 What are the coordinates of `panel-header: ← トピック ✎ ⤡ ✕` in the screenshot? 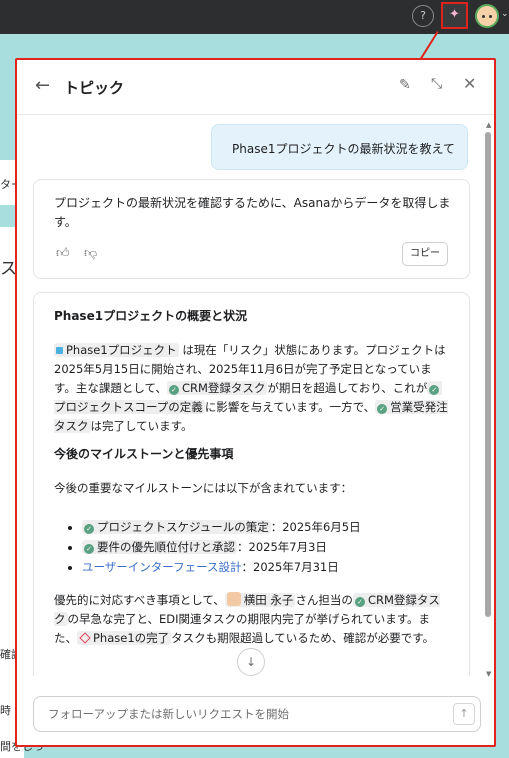 It's located at (255, 87).